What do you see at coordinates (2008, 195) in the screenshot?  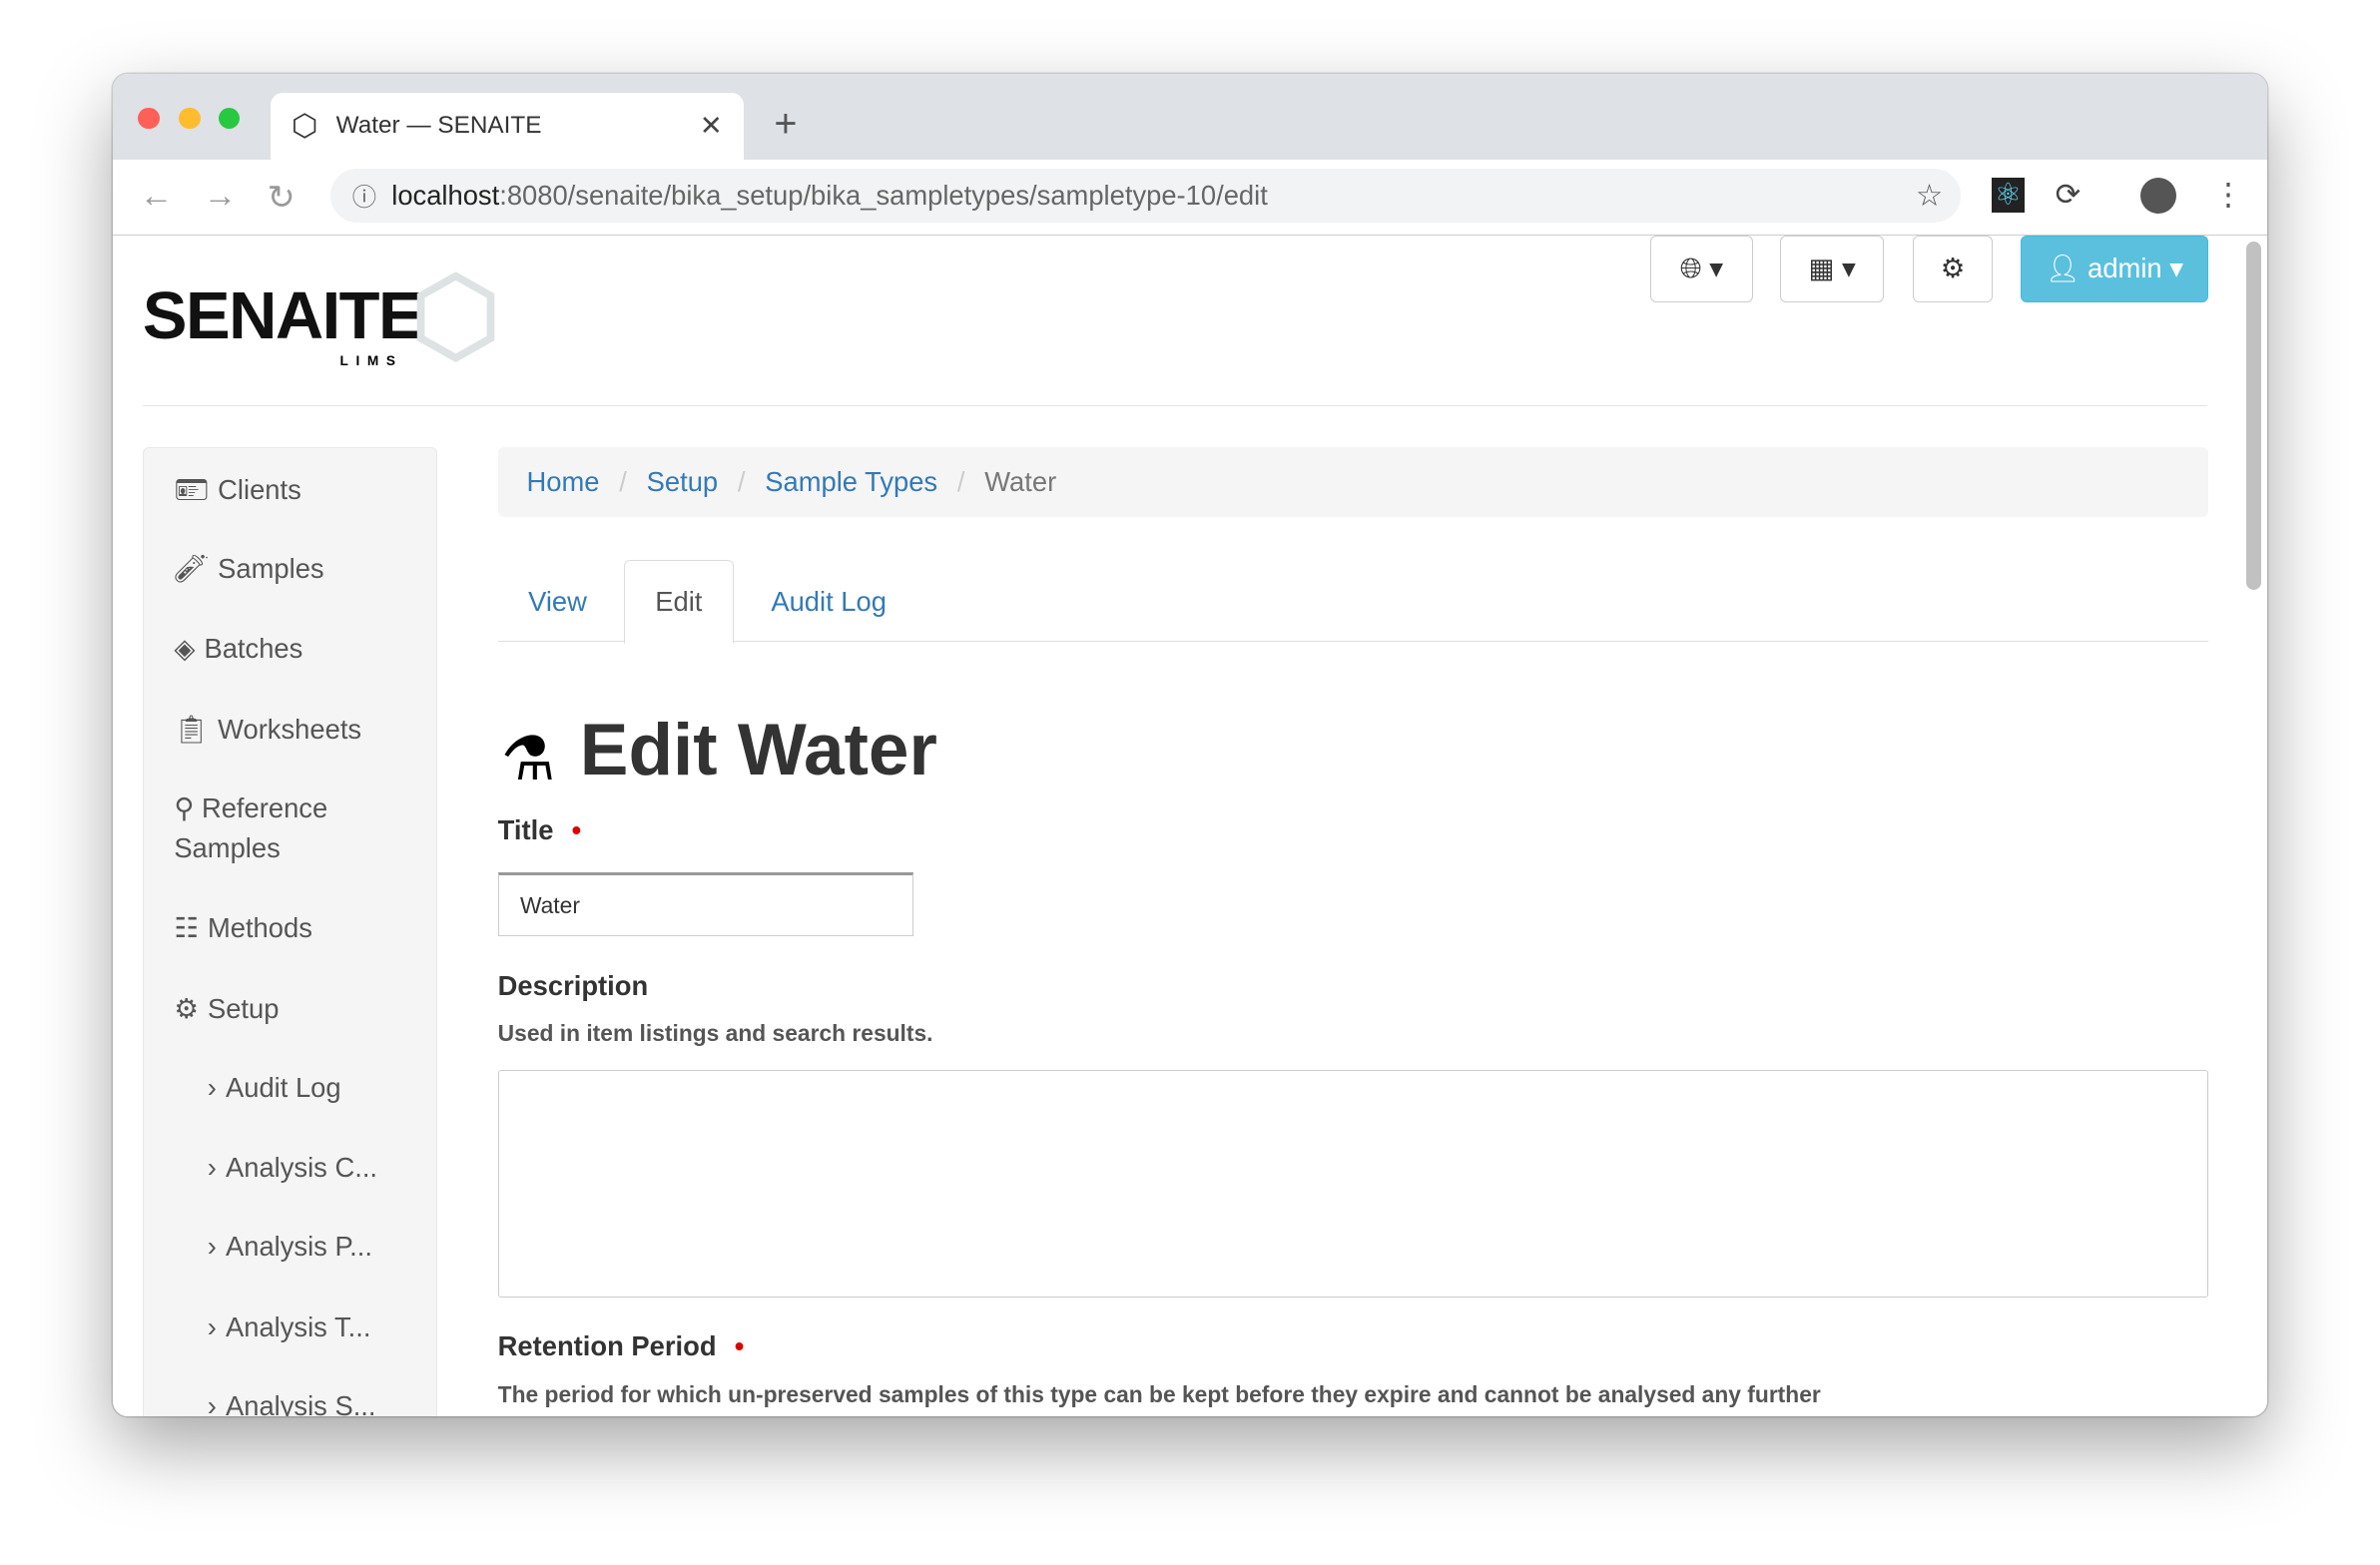 I see `react-devtools-icon: ⚛` at bounding box center [2008, 195].